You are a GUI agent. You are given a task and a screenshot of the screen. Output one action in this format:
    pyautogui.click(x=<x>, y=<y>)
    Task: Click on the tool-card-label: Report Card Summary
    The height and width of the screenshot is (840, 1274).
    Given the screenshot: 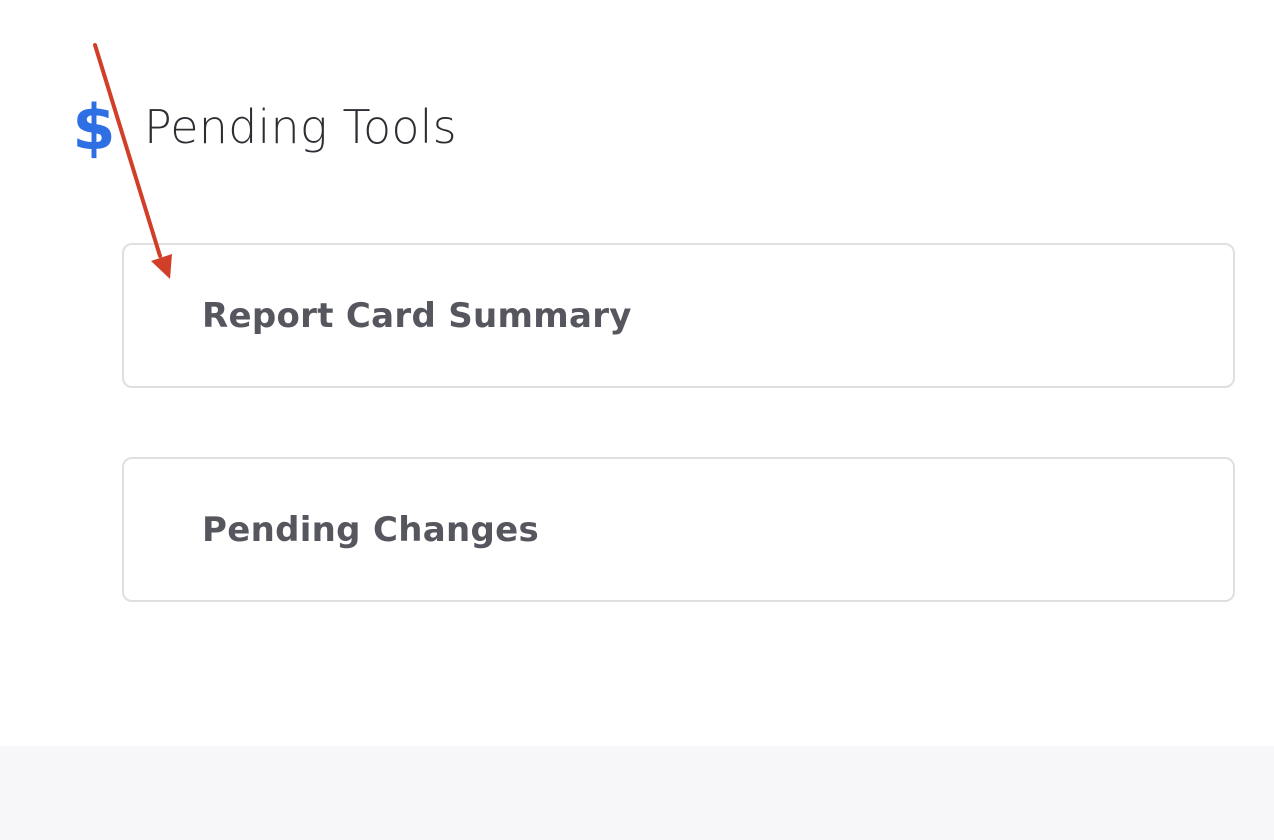 What is the action you would take?
    pyautogui.click(x=417, y=315)
    